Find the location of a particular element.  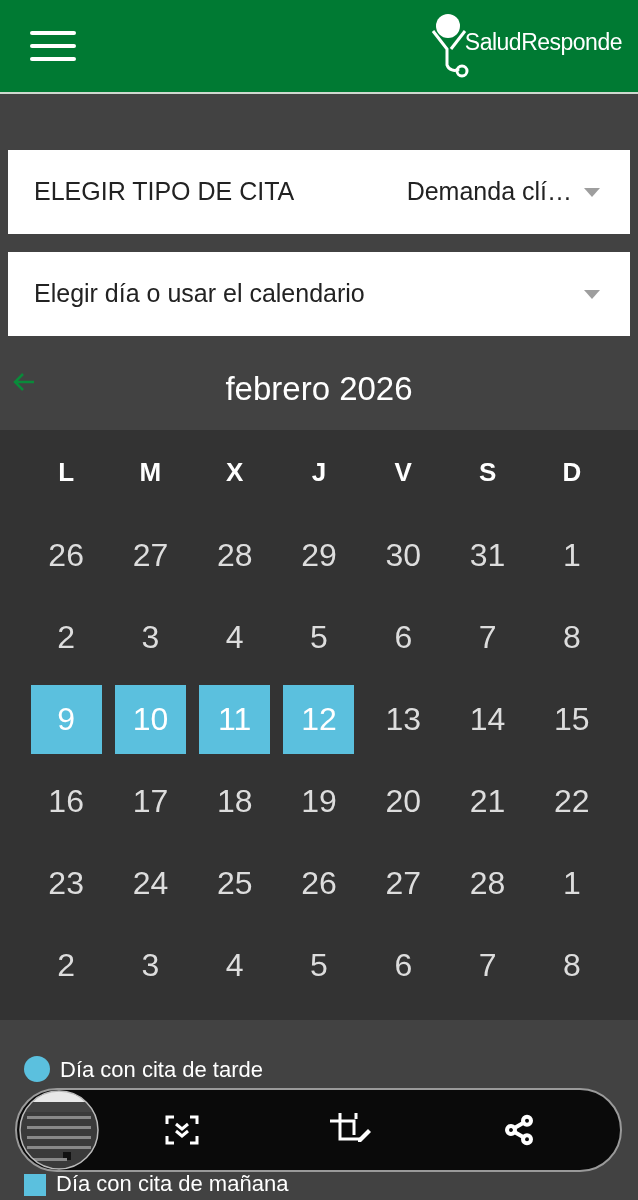

weekday-label: J is located at coordinates (319, 472).